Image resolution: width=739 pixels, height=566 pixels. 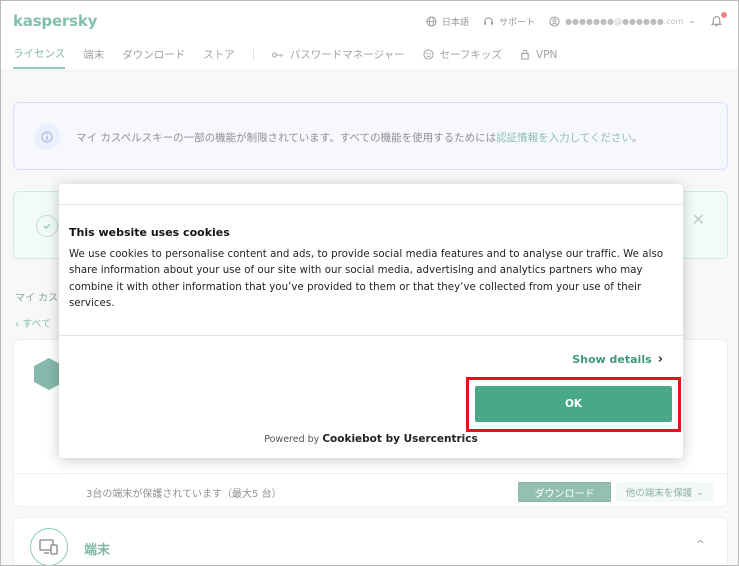 I want to click on cookiebot-brand: Cookiebot by Usercentrics, so click(x=400, y=439).